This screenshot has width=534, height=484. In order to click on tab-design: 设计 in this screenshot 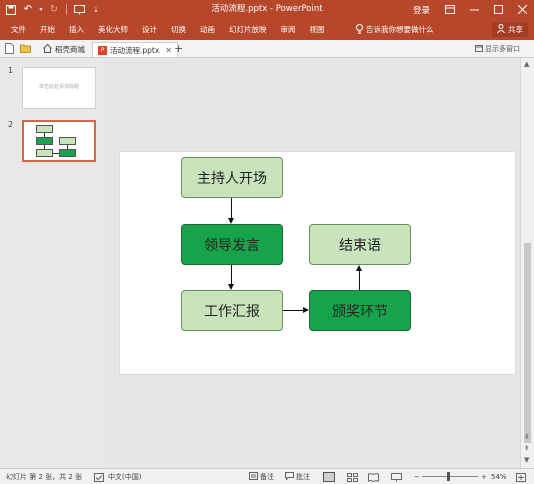, I will do `click(149, 29)`.